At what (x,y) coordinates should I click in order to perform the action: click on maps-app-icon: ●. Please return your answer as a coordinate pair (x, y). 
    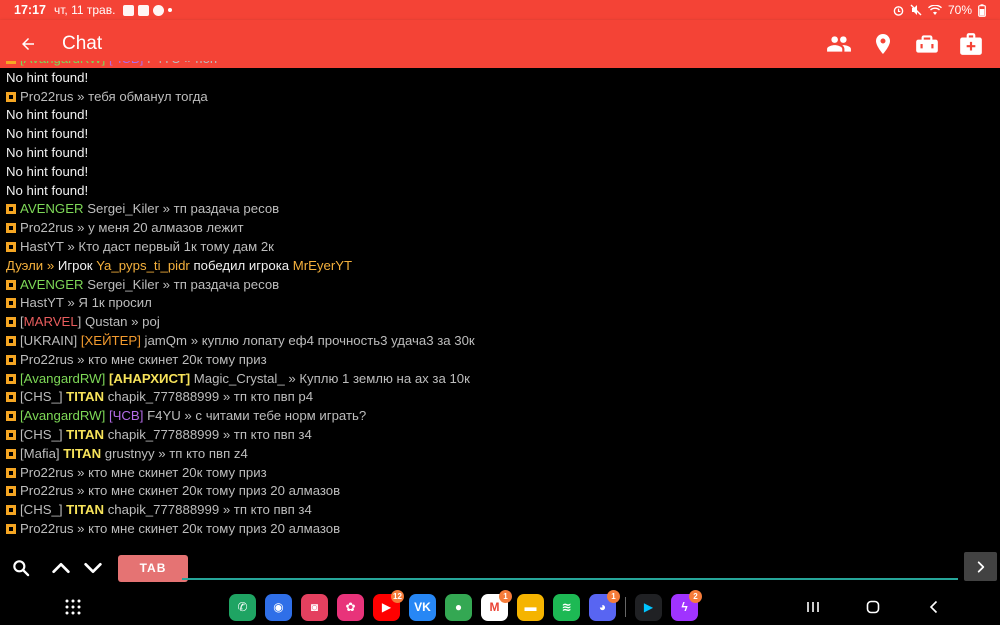
    Looking at the image, I should click on (458, 607).